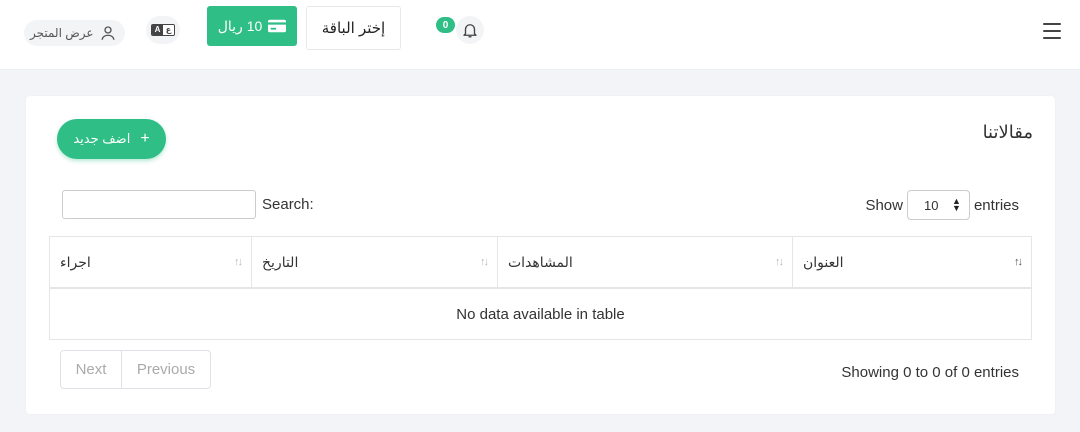 This screenshot has width=1080, height=432. What do you see at coordinates (277, 26) in the screenshot?
I see `credit-card-icon` at bounding box center [277, 26].